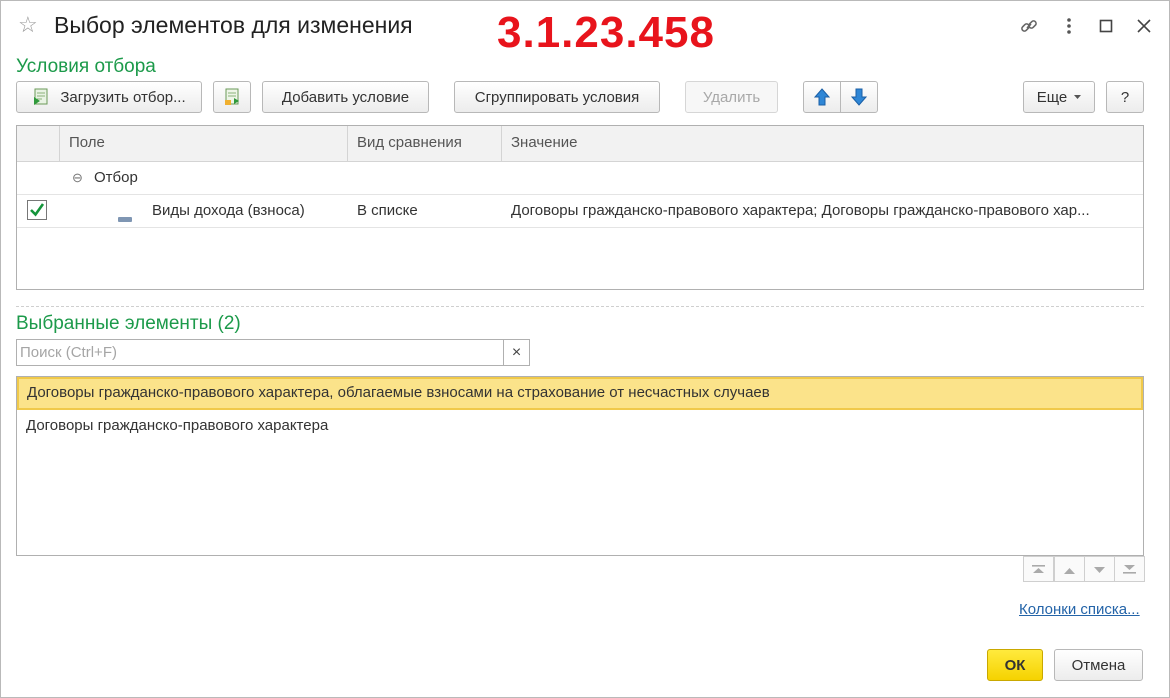 The width and height of the screenshot is (1170, 698). Describe the element at coordinates (125, 217) in the screenshot. I see `condition-field-icon` at that location.